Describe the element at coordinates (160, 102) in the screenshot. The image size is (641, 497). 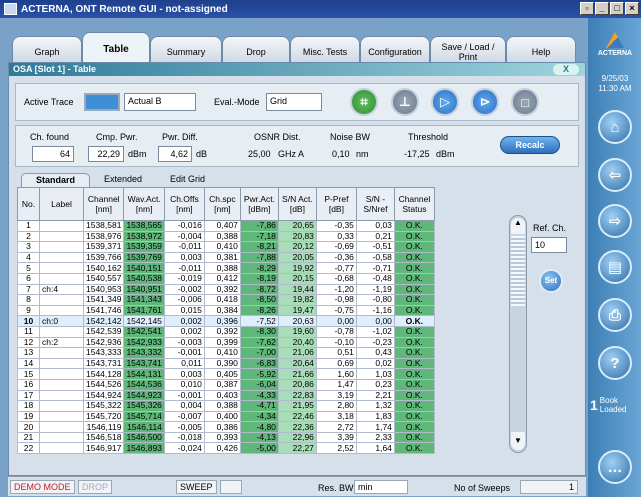
I see `active-trace-select: Actual B` at that location.